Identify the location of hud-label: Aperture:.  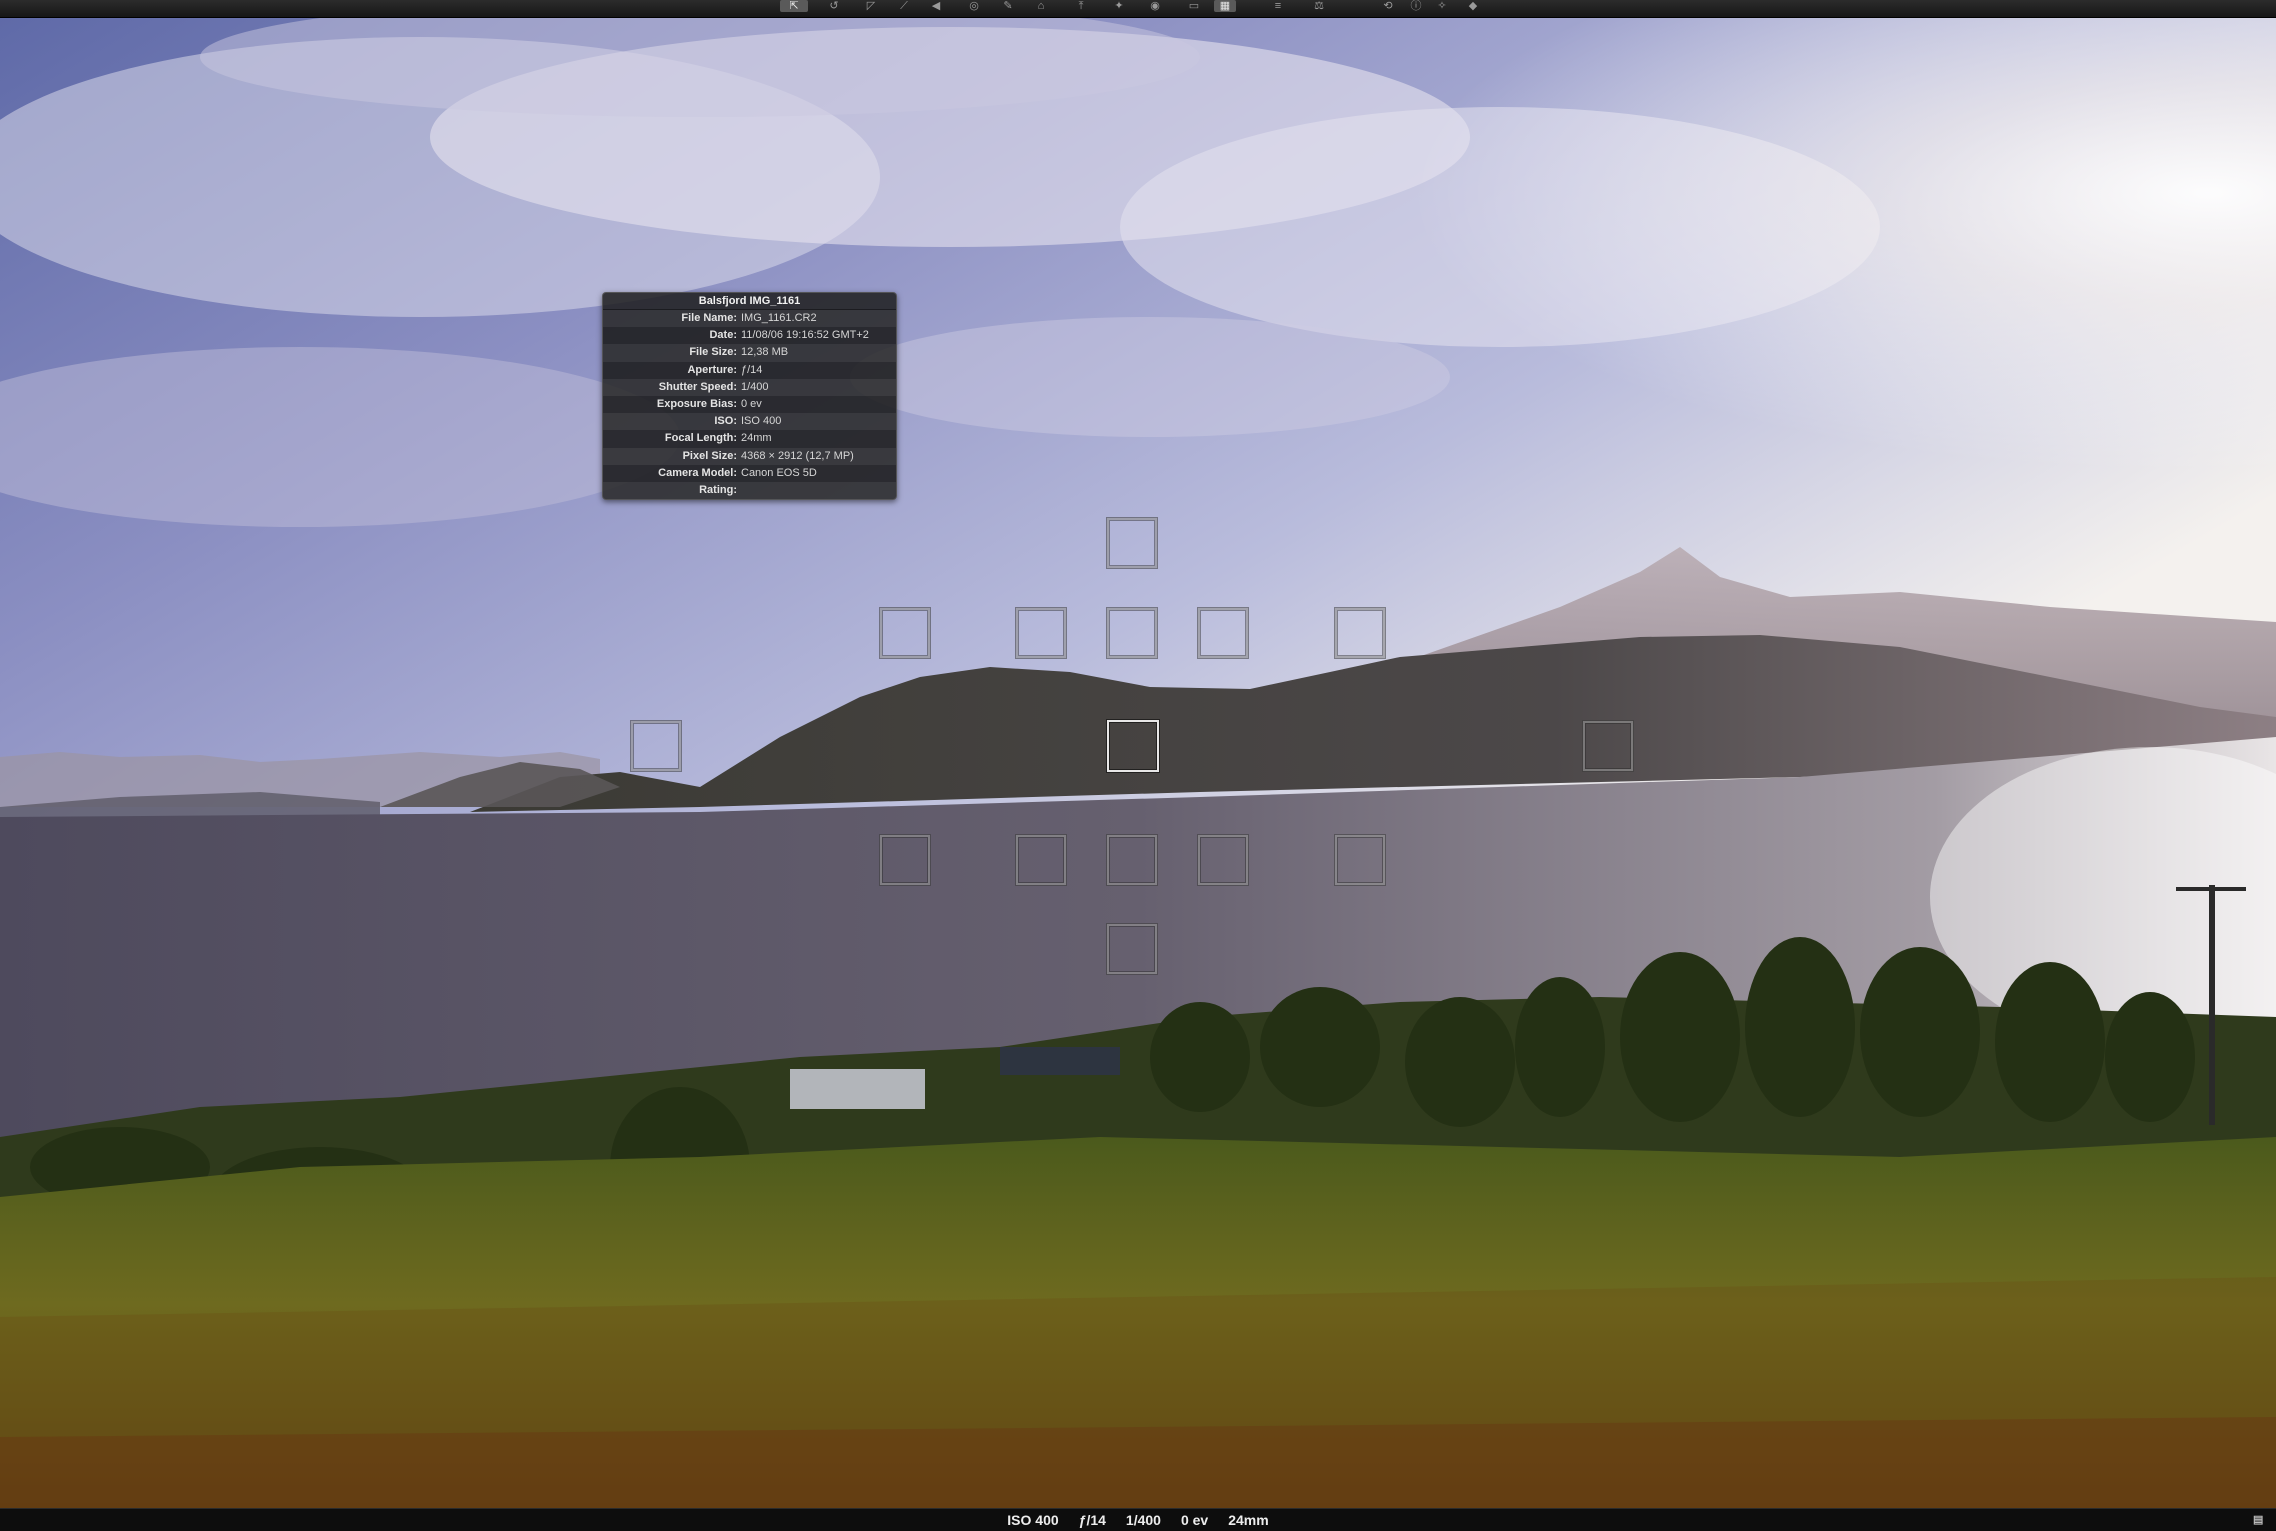
(712, 369).